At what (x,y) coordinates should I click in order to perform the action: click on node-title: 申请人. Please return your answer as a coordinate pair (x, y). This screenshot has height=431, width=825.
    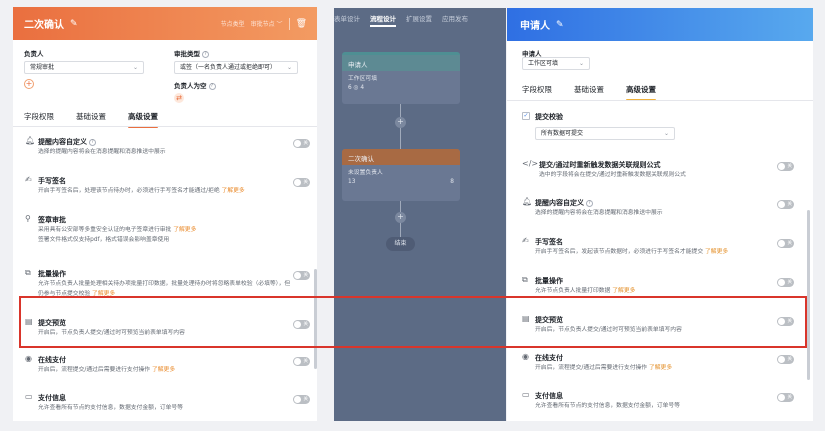
    Looking at the image, I should click on (401, 63).